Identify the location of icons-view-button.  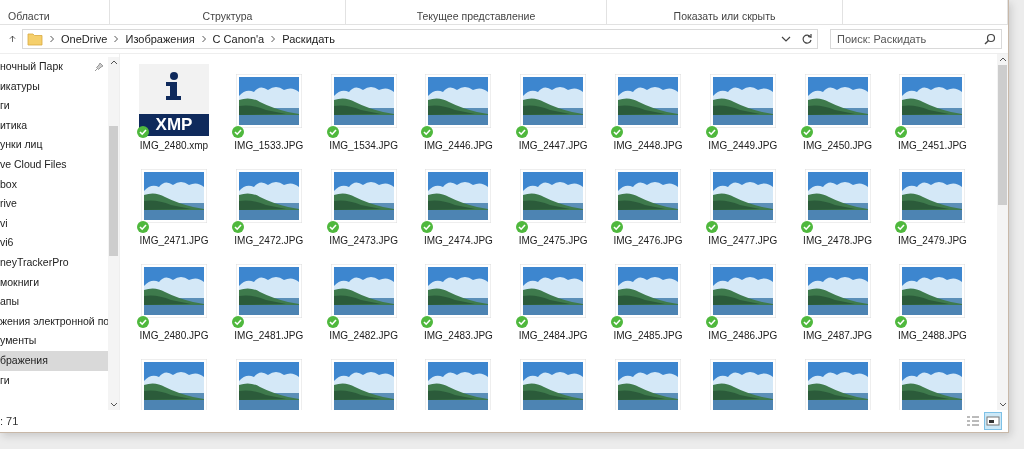
(993, 421).